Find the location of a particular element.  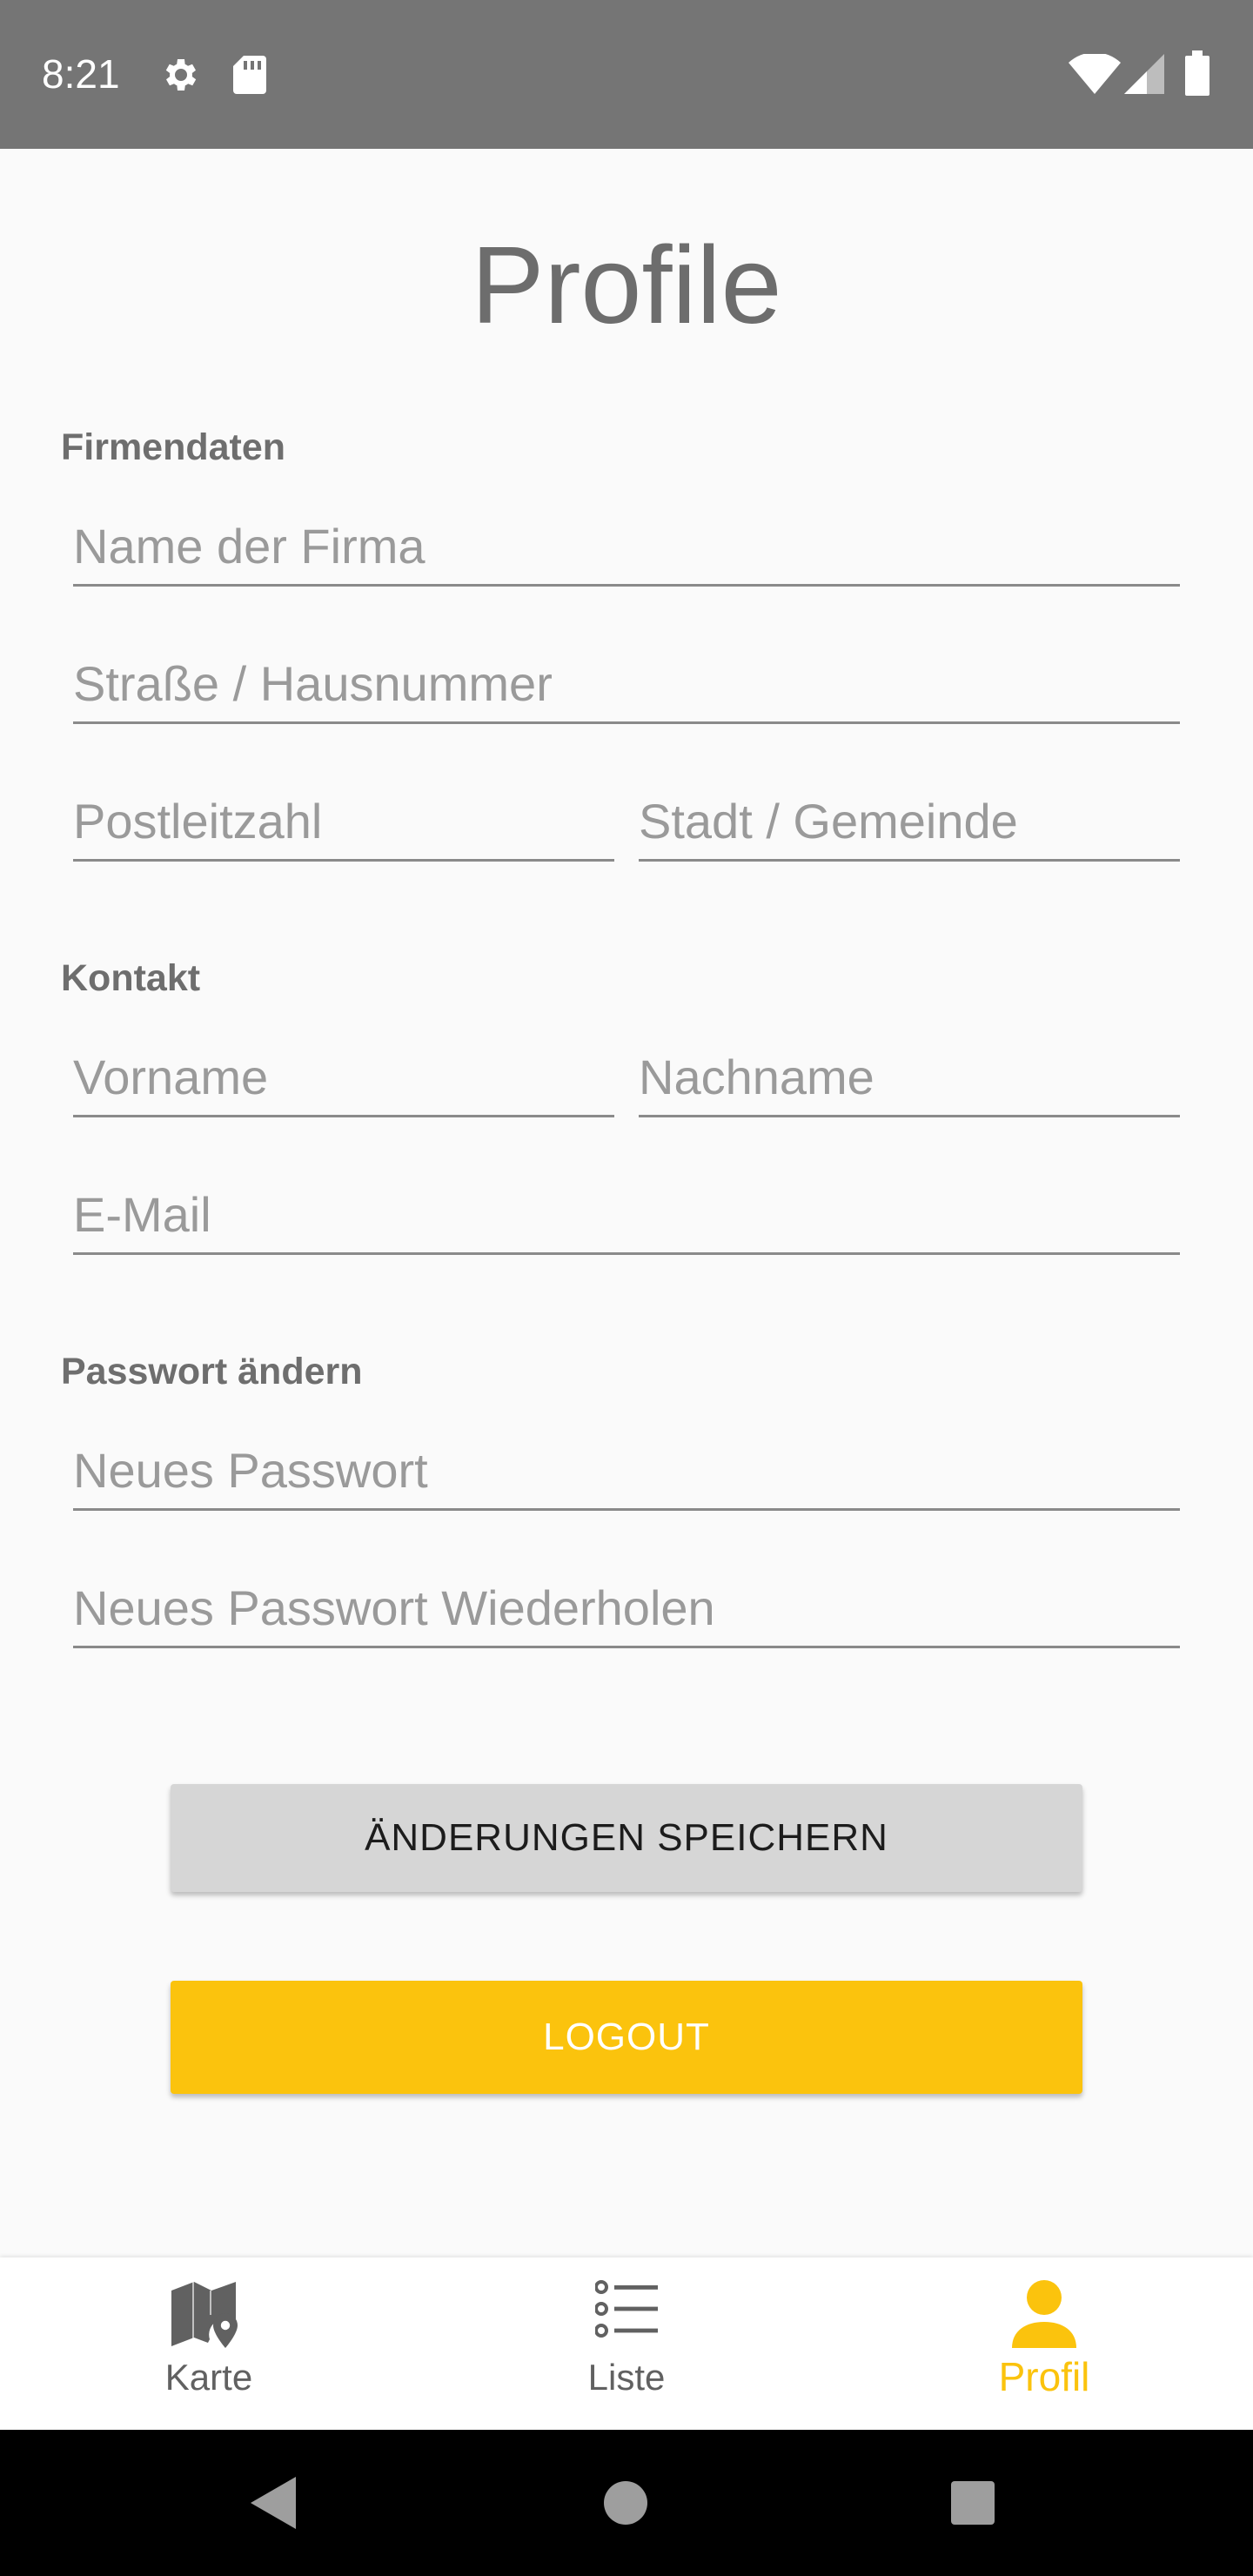

section-label-password: Passwort ändern is located at coordinates (212, 1371).